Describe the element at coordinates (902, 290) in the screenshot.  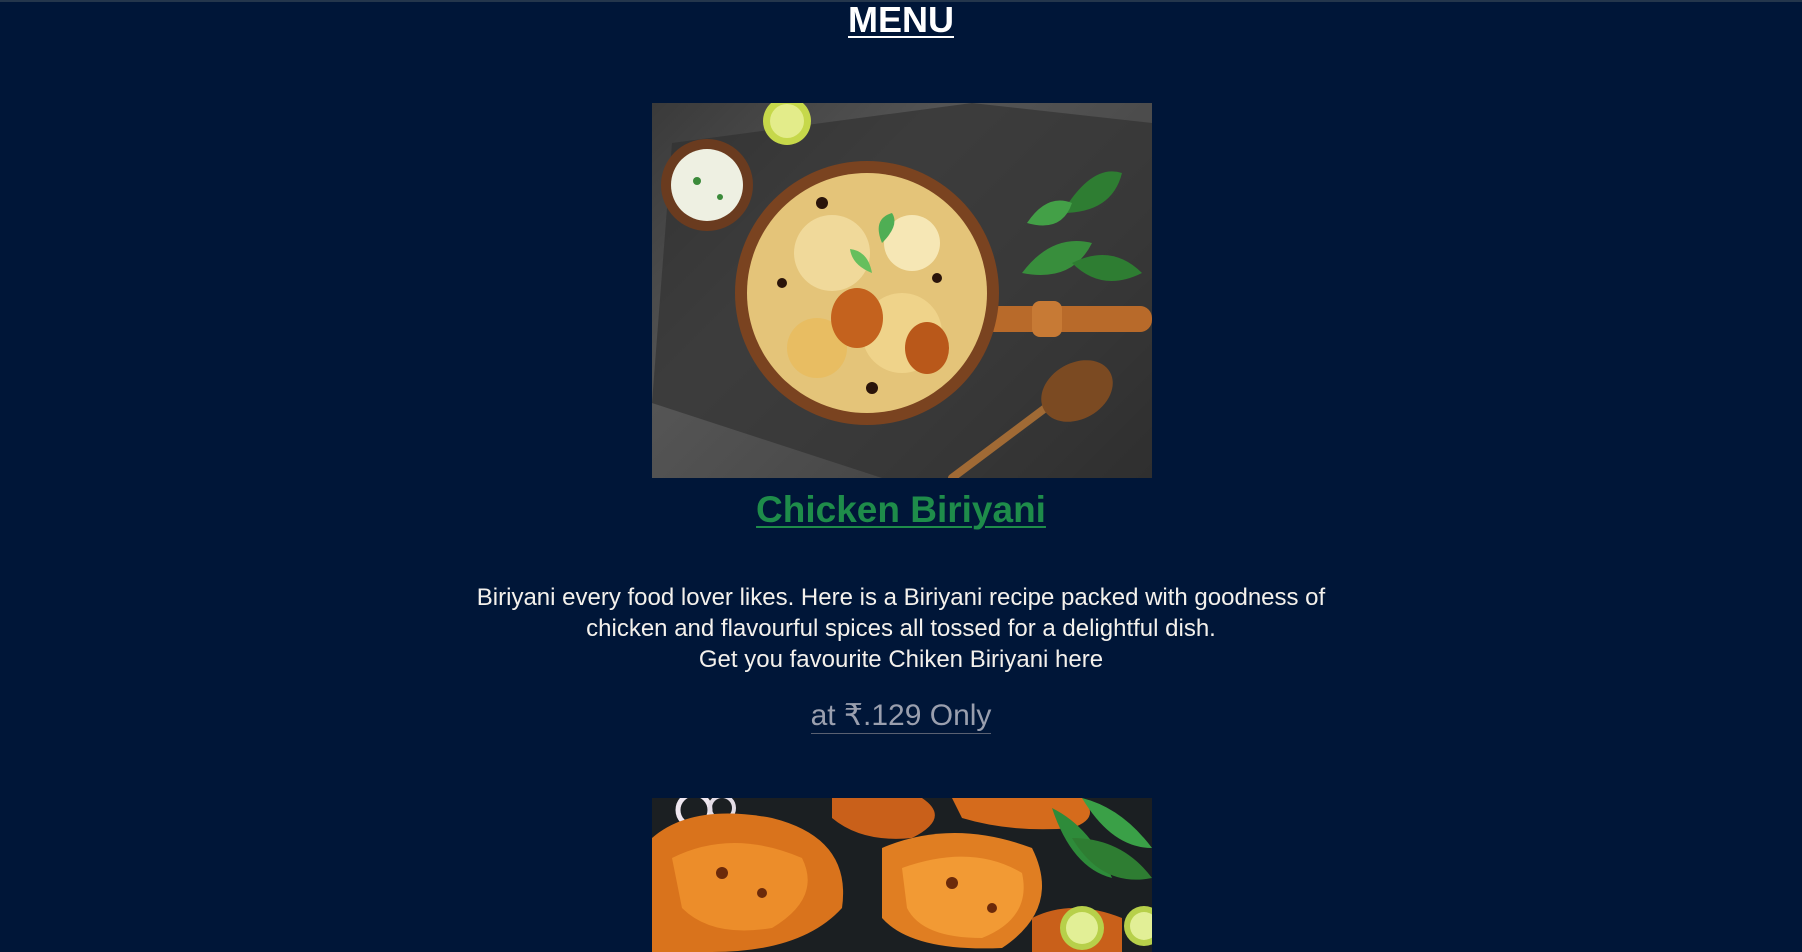
I see `biriyani-image` at that location.